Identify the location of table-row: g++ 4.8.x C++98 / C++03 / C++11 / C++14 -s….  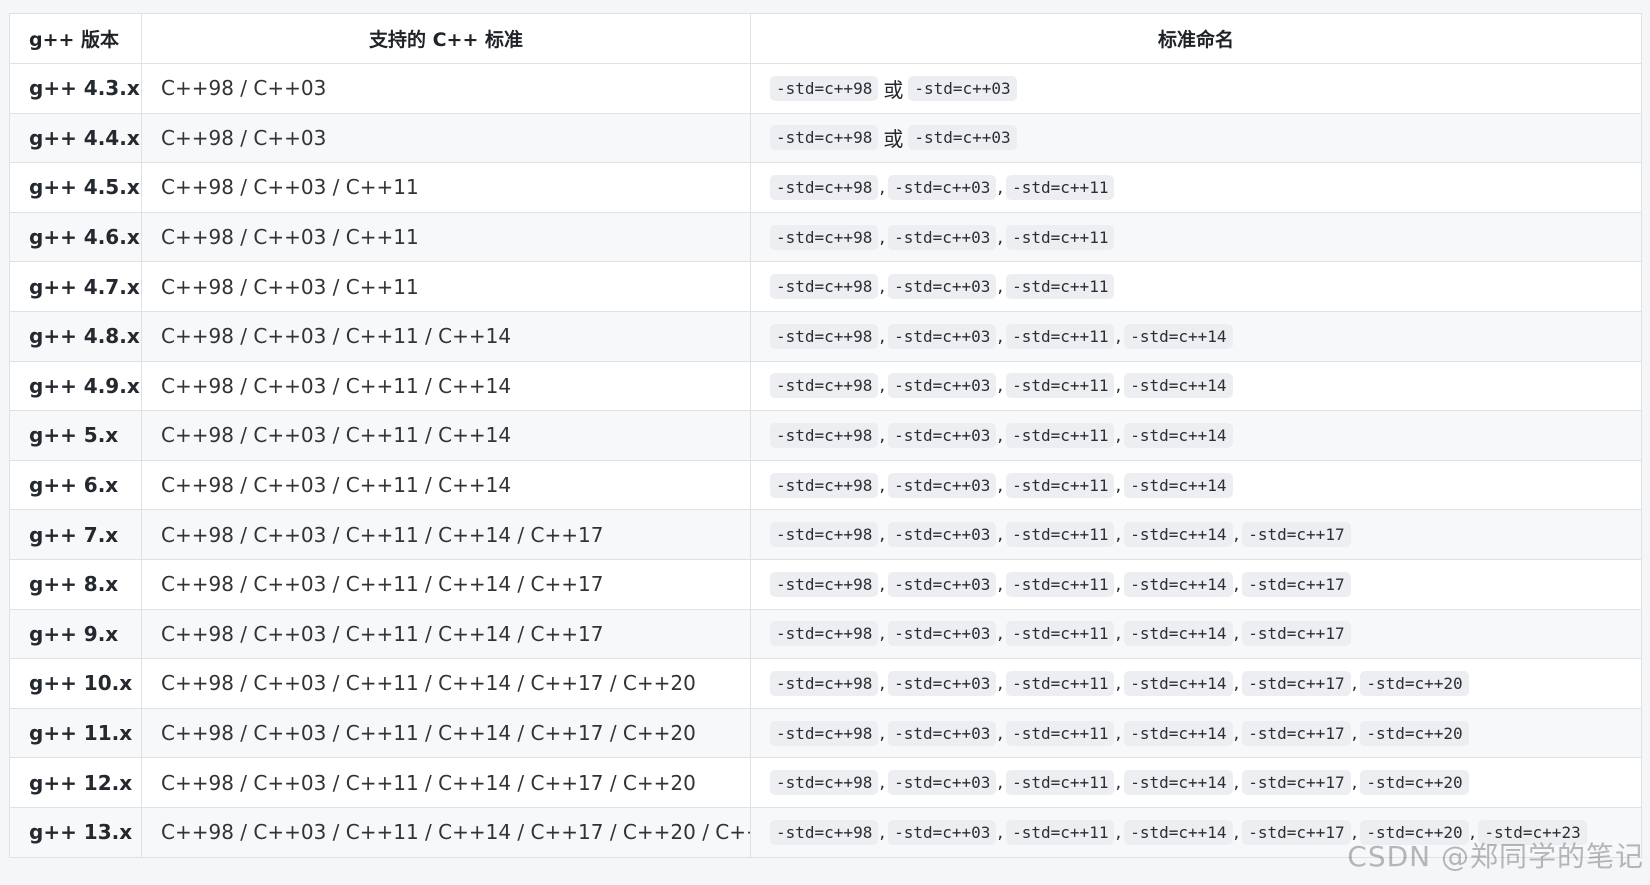
(825, 336).